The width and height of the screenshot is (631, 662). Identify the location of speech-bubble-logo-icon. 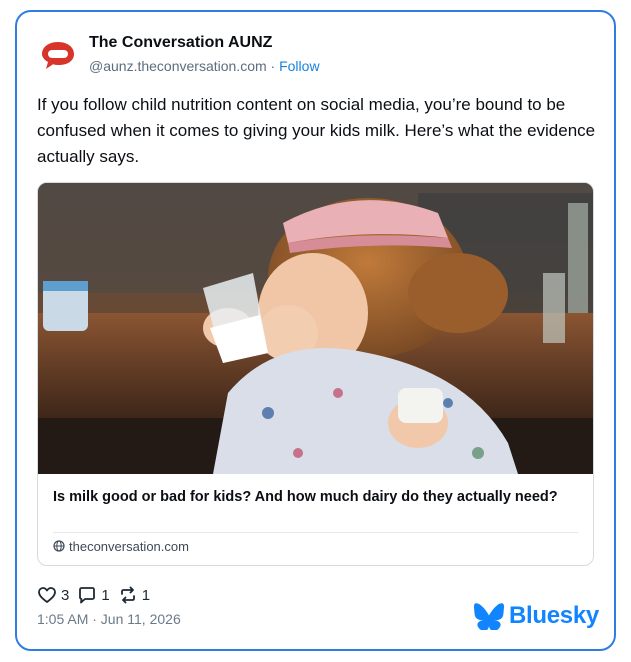
(58, 55).